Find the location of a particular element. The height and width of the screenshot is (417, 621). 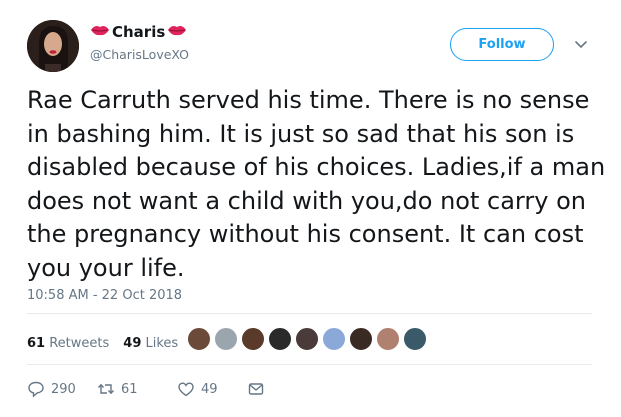

follow-button: Follow is located at coordinates (502, 44).